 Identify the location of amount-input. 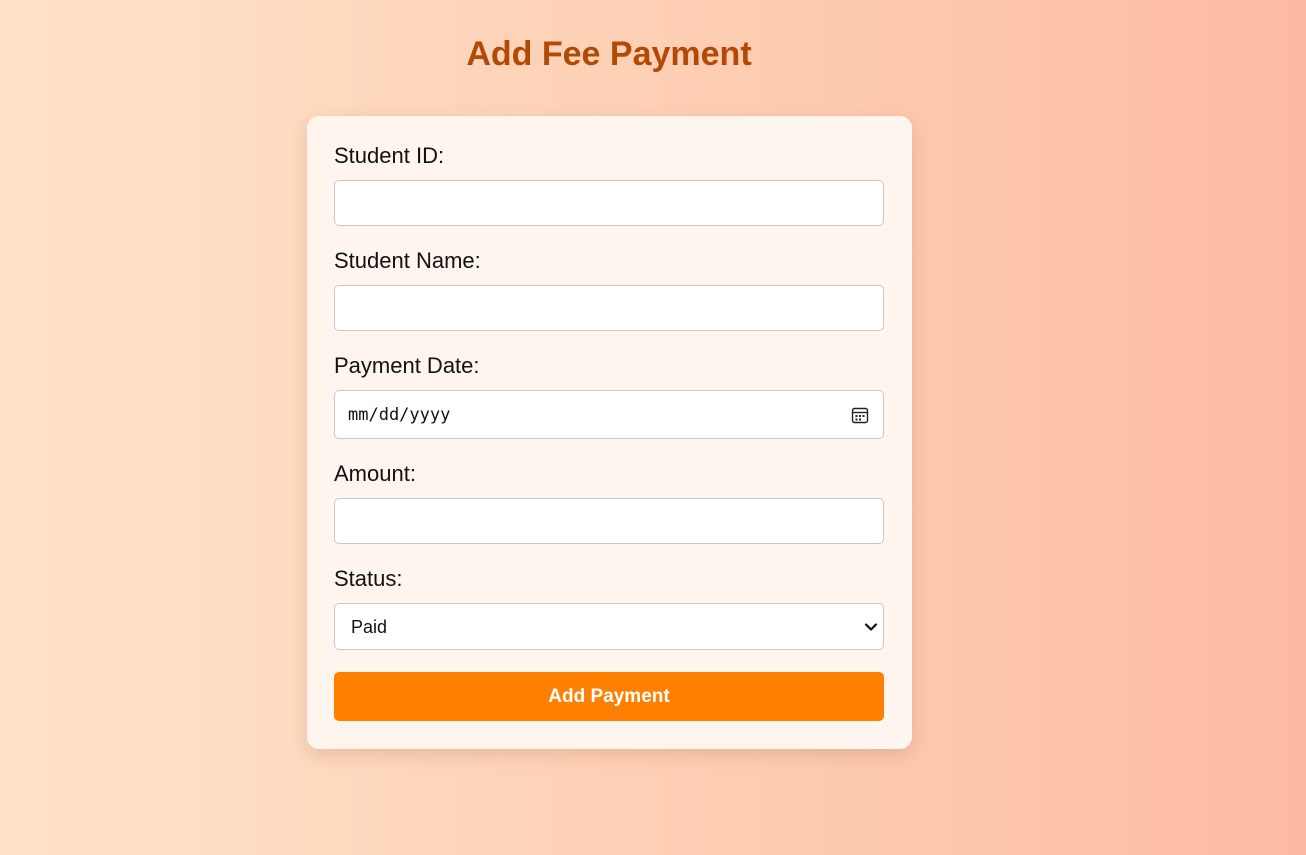
(609, 521).